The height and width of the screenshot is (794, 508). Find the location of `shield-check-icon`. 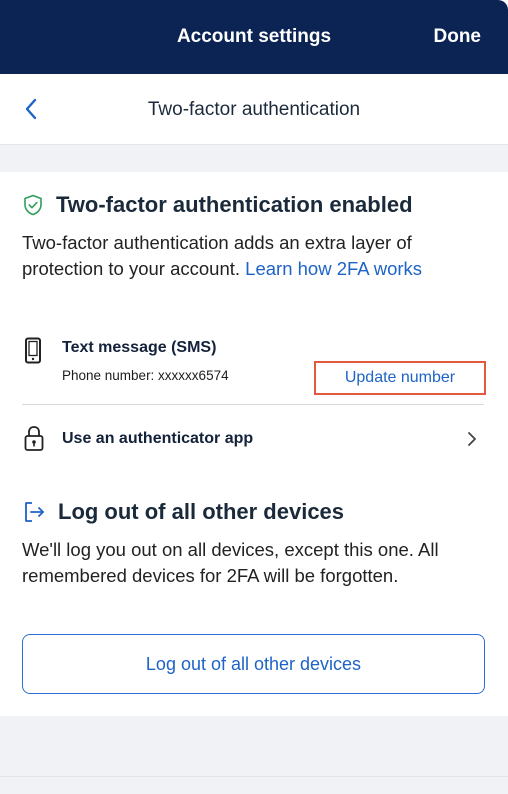

shield-check-icon is located at coordinates (33, 205).